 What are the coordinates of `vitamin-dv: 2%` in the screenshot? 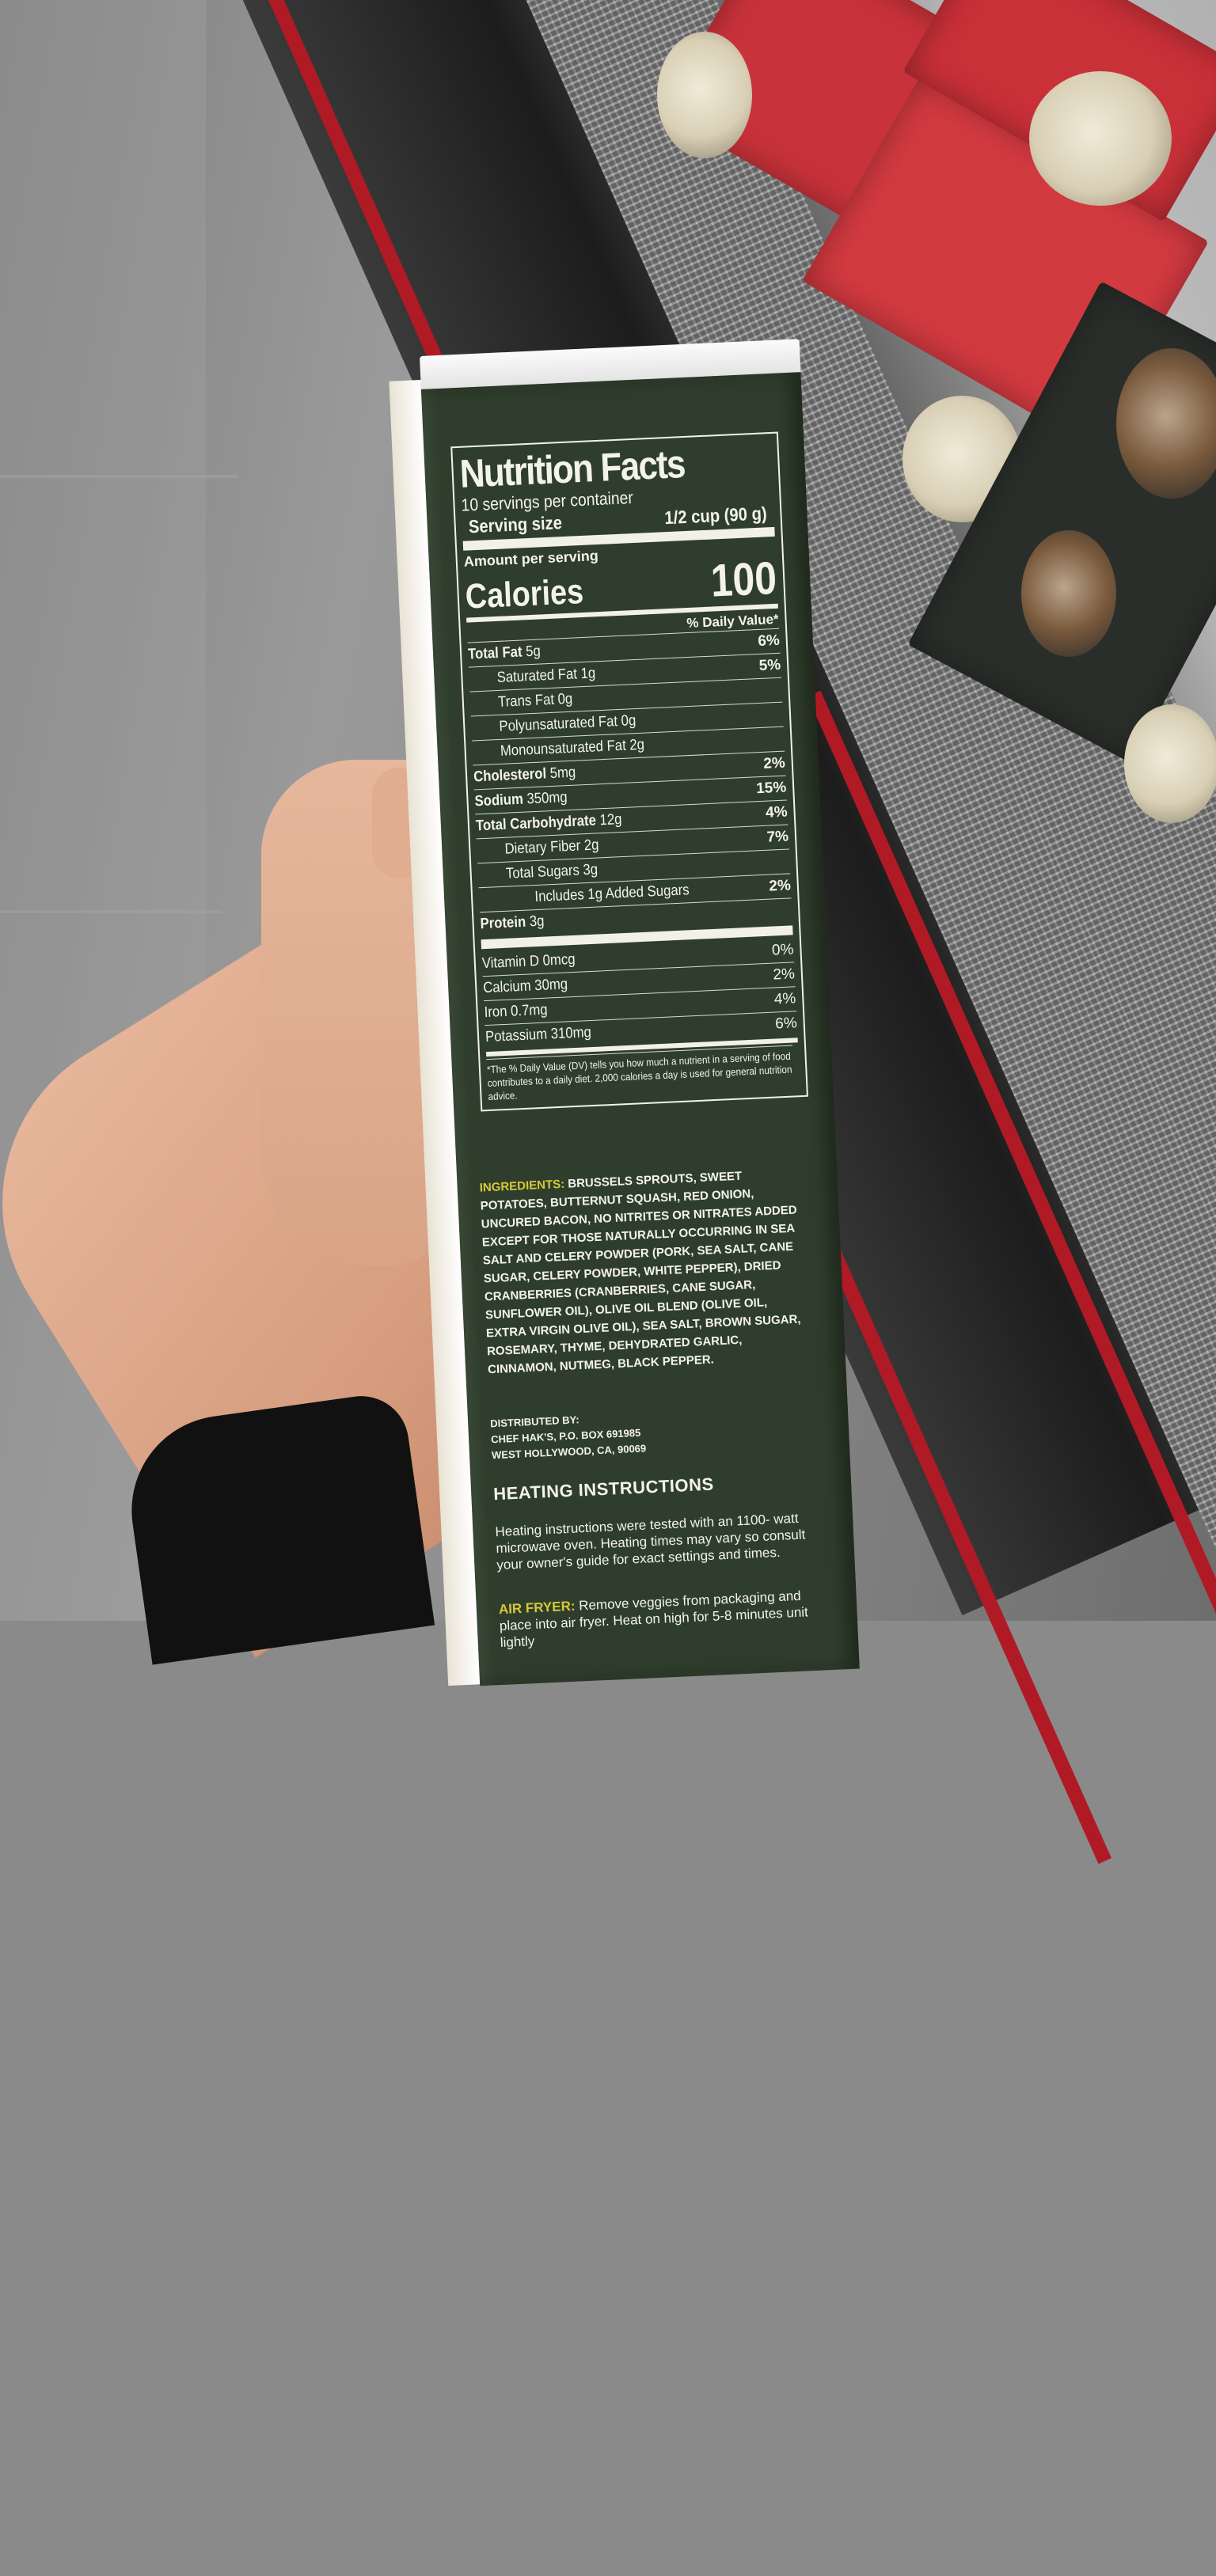 It's located at (784, 975).